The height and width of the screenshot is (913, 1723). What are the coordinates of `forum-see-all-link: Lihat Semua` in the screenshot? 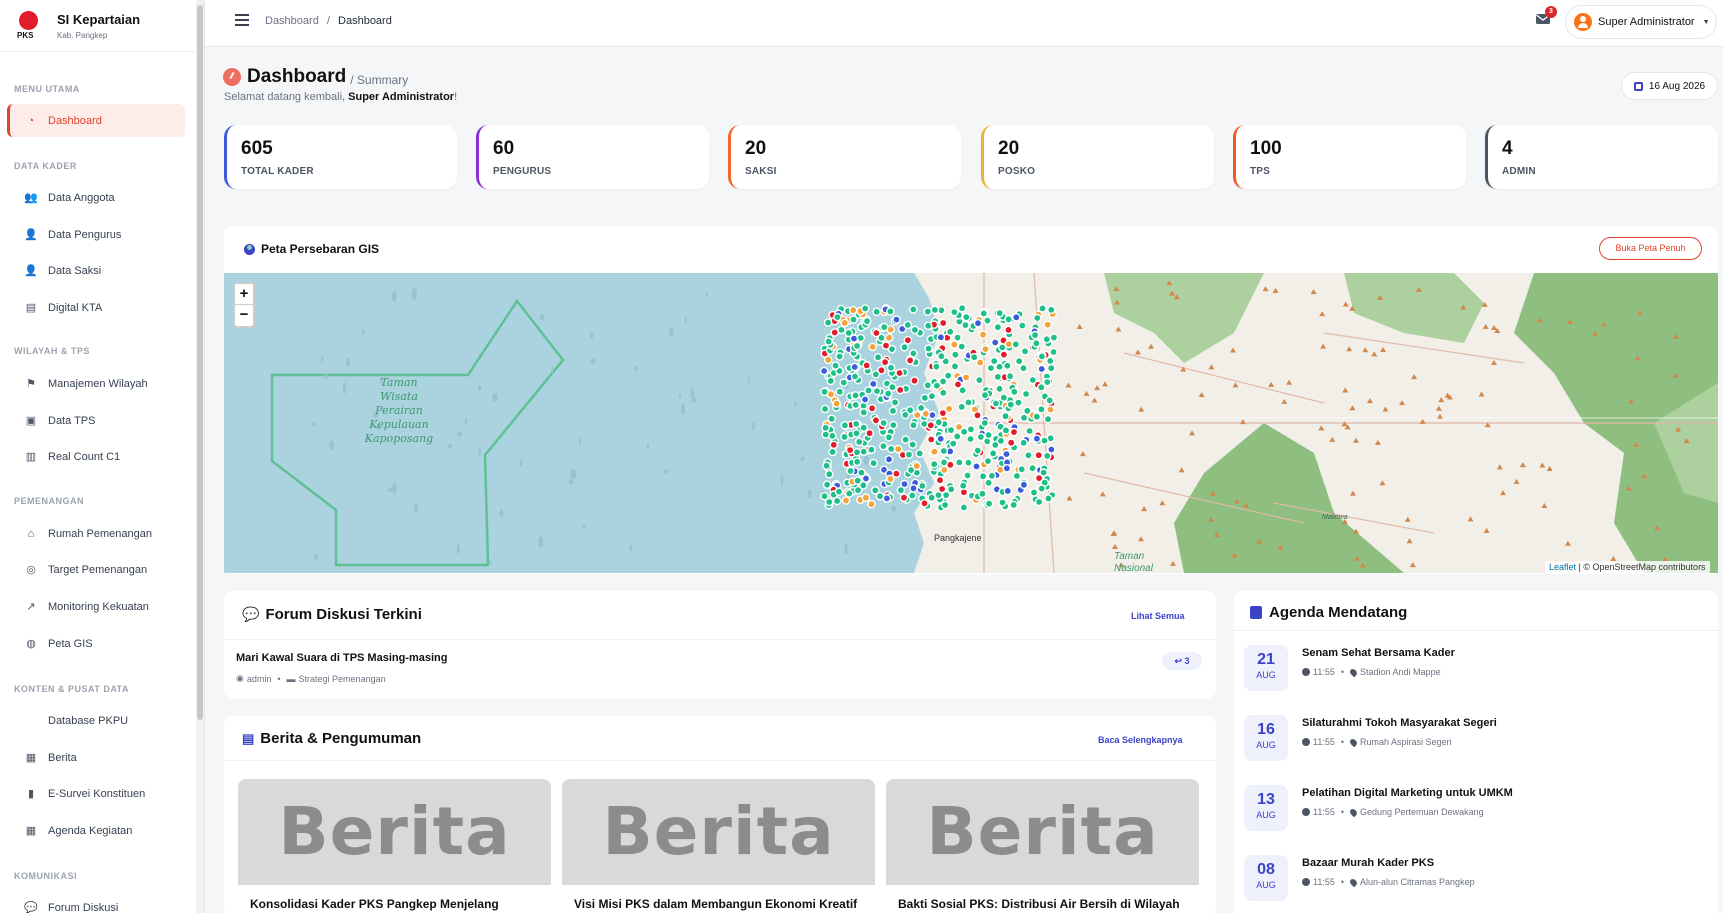 It's located at (1158, 616).